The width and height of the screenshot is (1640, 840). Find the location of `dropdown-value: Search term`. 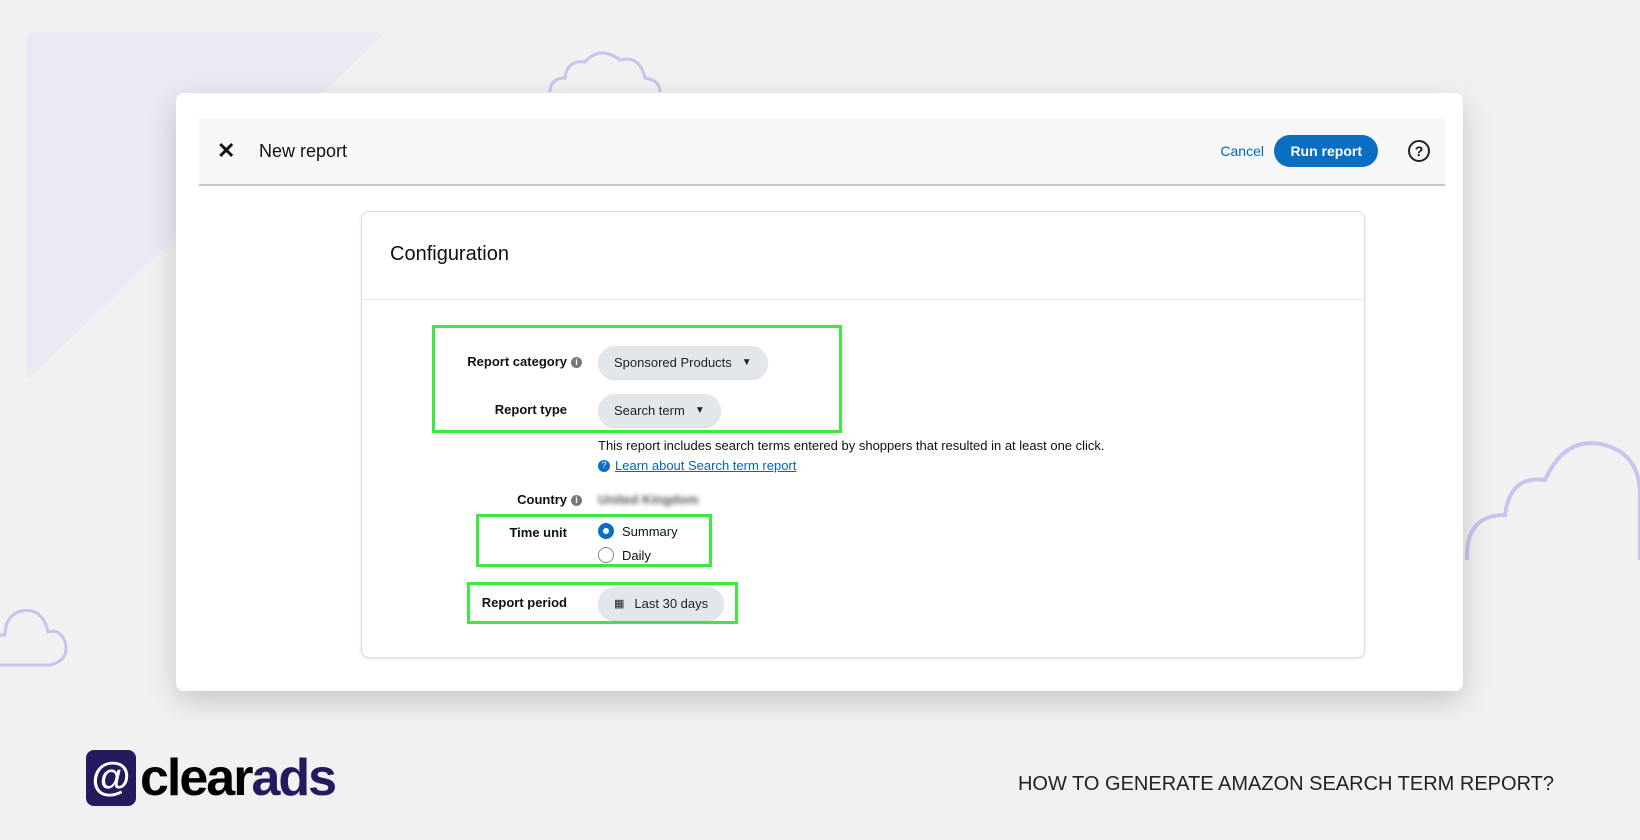

dropdown-value: Search term is located at coordinates (649, 410).